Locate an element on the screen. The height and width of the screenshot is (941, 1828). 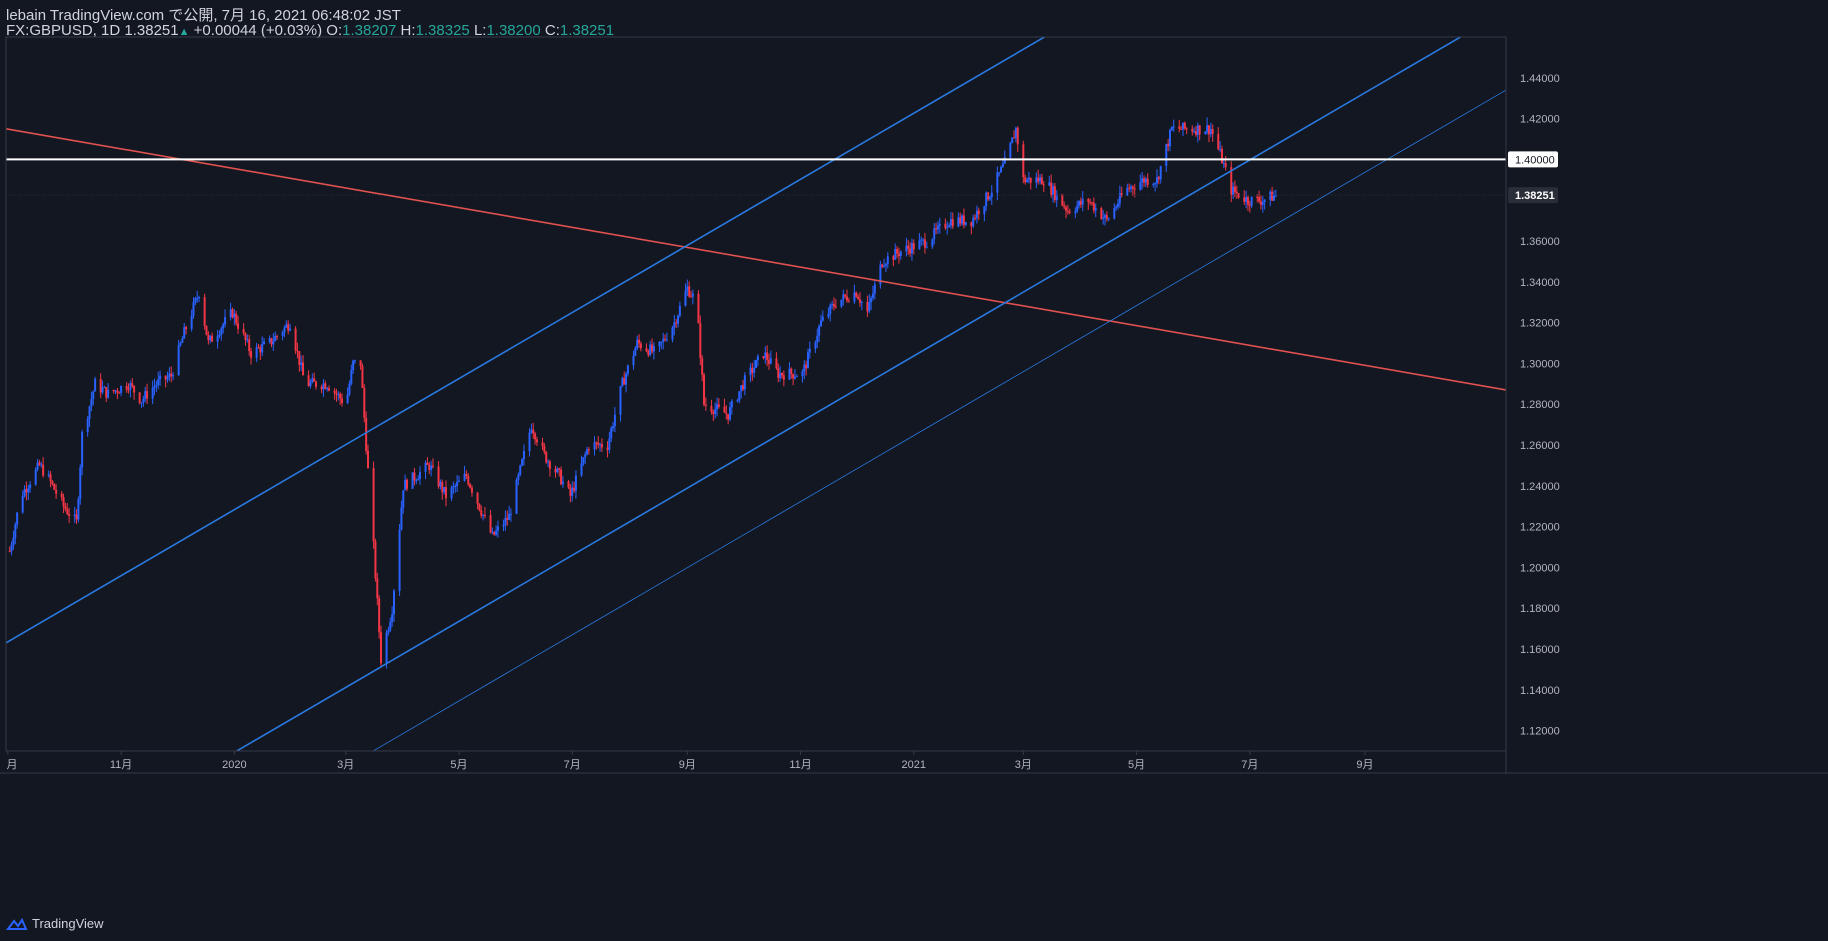
time-axis: 月 11月 2020 3月 5月 7月 9月 11月 2021 3月 5月 7月 9月 is located at coordinates (690, 761).